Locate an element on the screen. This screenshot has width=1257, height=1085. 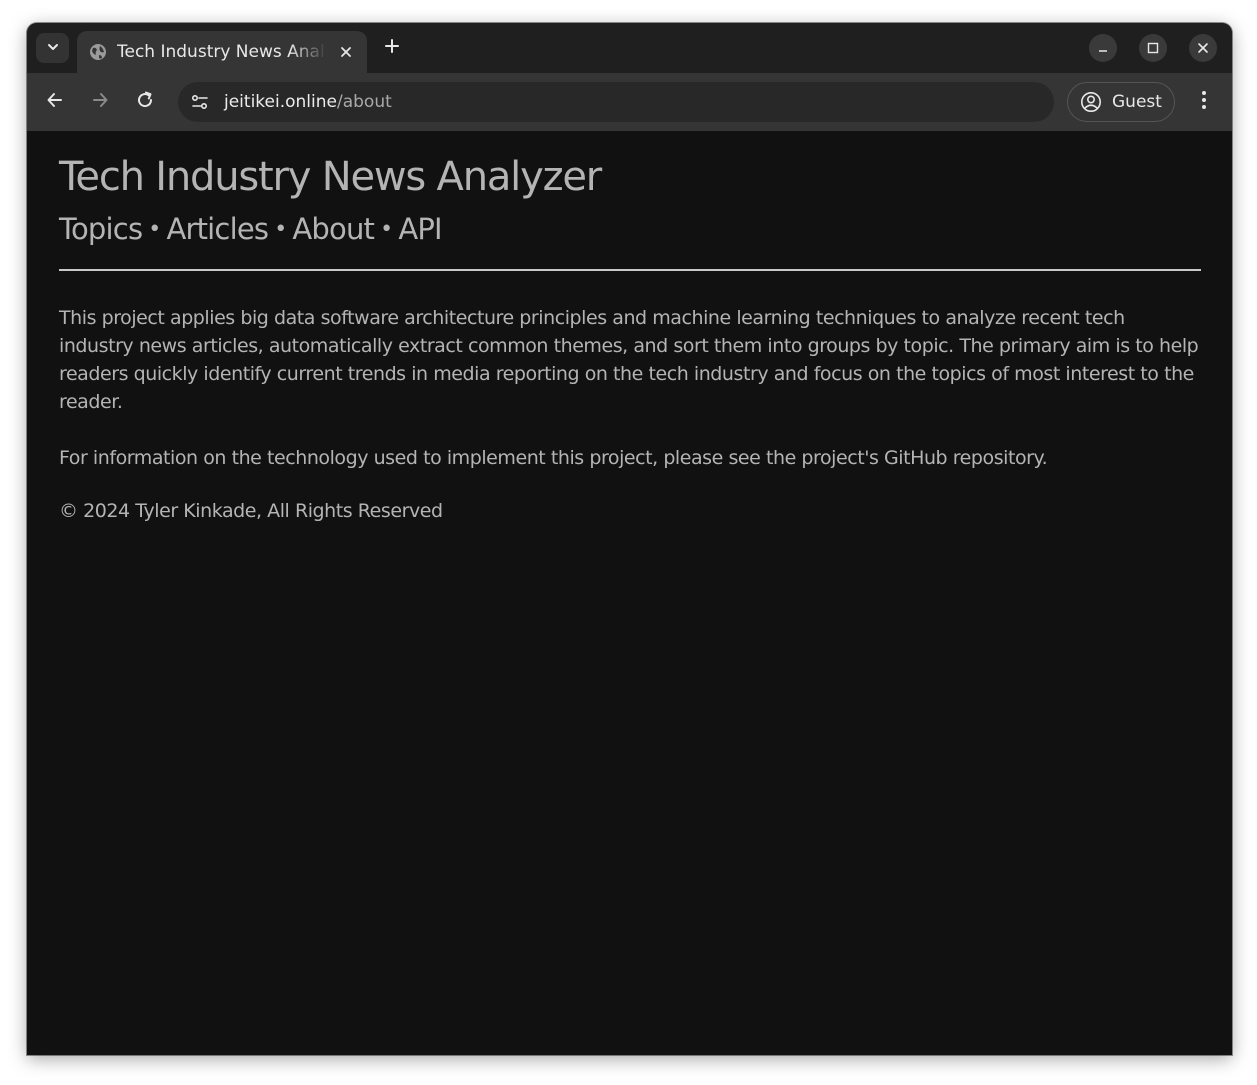
arrow-right-icon is located at coordinates (100, 102).